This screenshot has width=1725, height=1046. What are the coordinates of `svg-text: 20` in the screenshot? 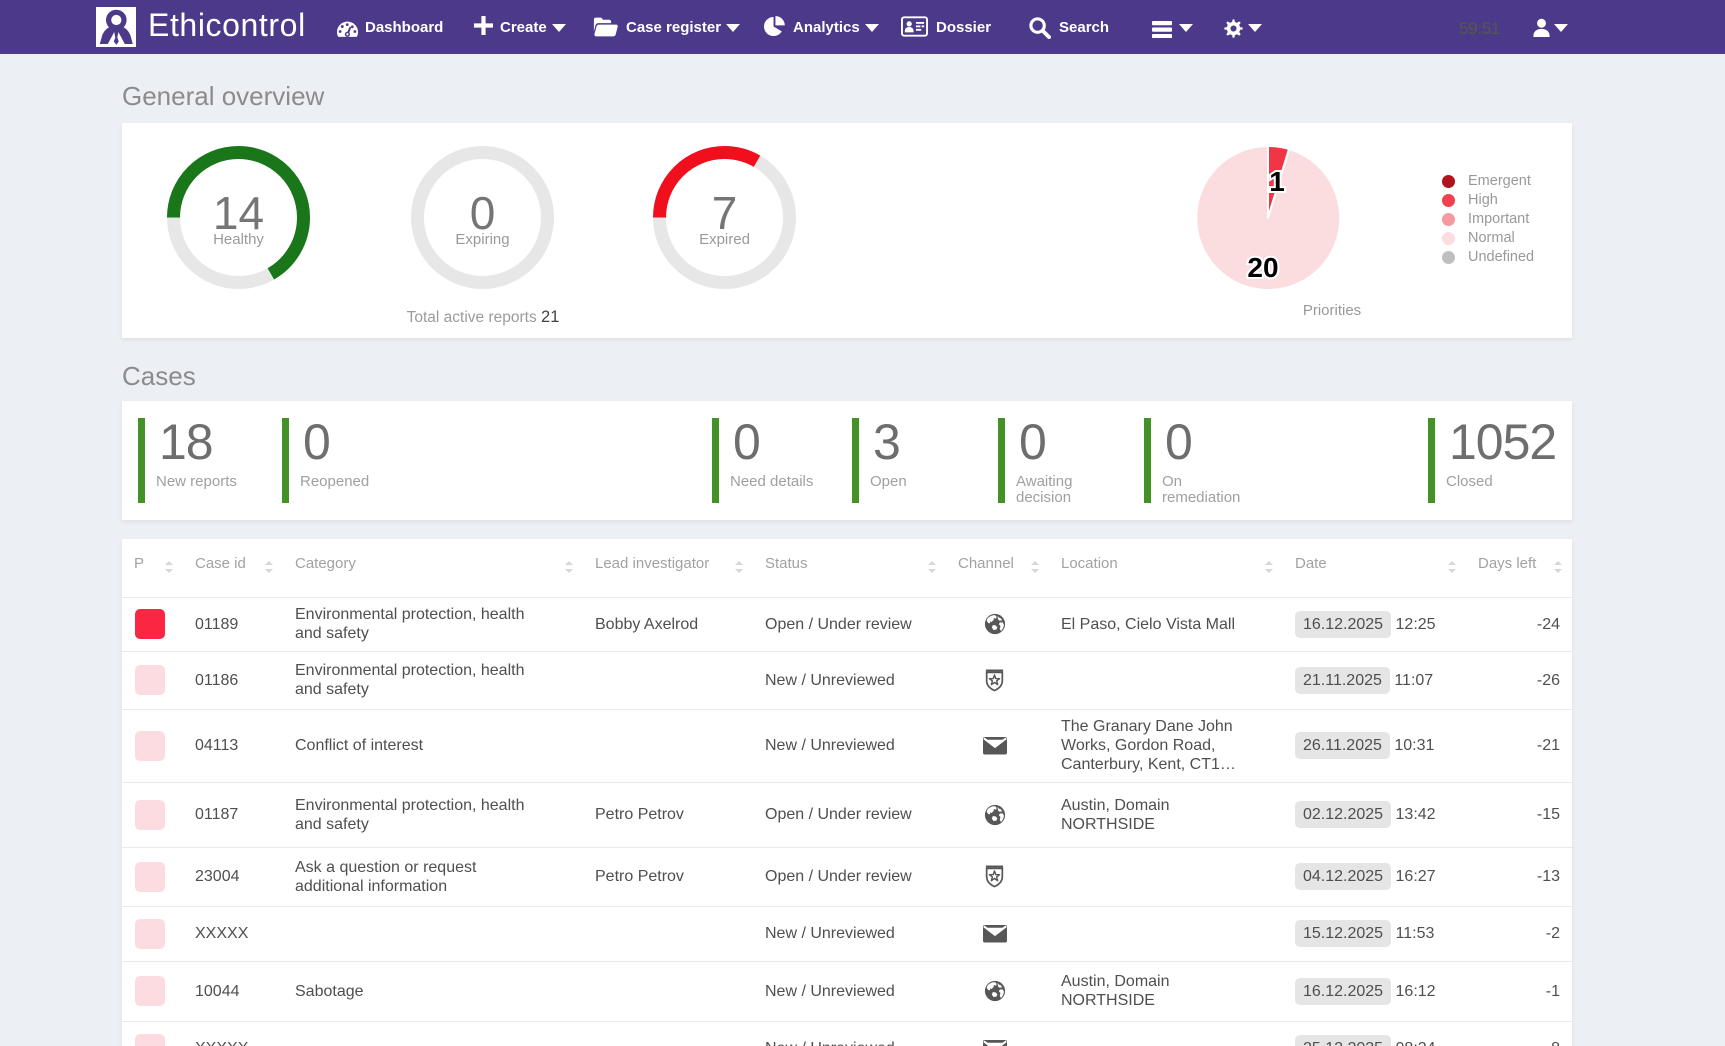 It's located at (1262, 267).